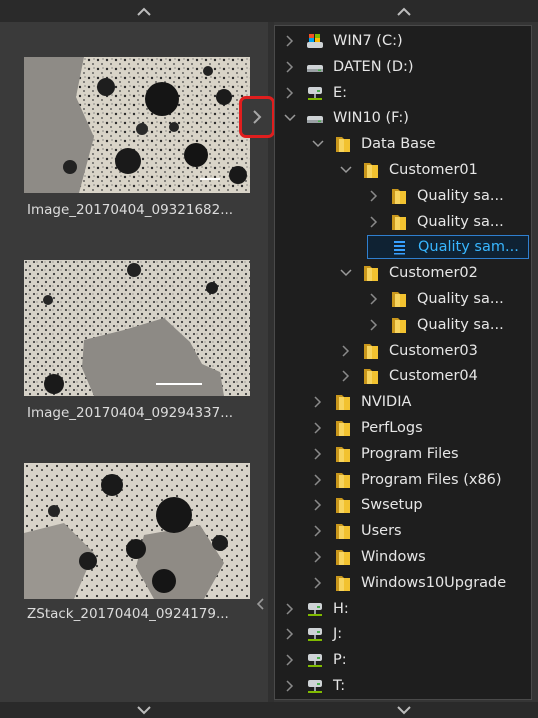 The image size is (538, 718). What do you see at coordinates (144, 710) in the screenshot?
I see `thumbnails-scroll-down-icon` at bounding box center [144, 710].